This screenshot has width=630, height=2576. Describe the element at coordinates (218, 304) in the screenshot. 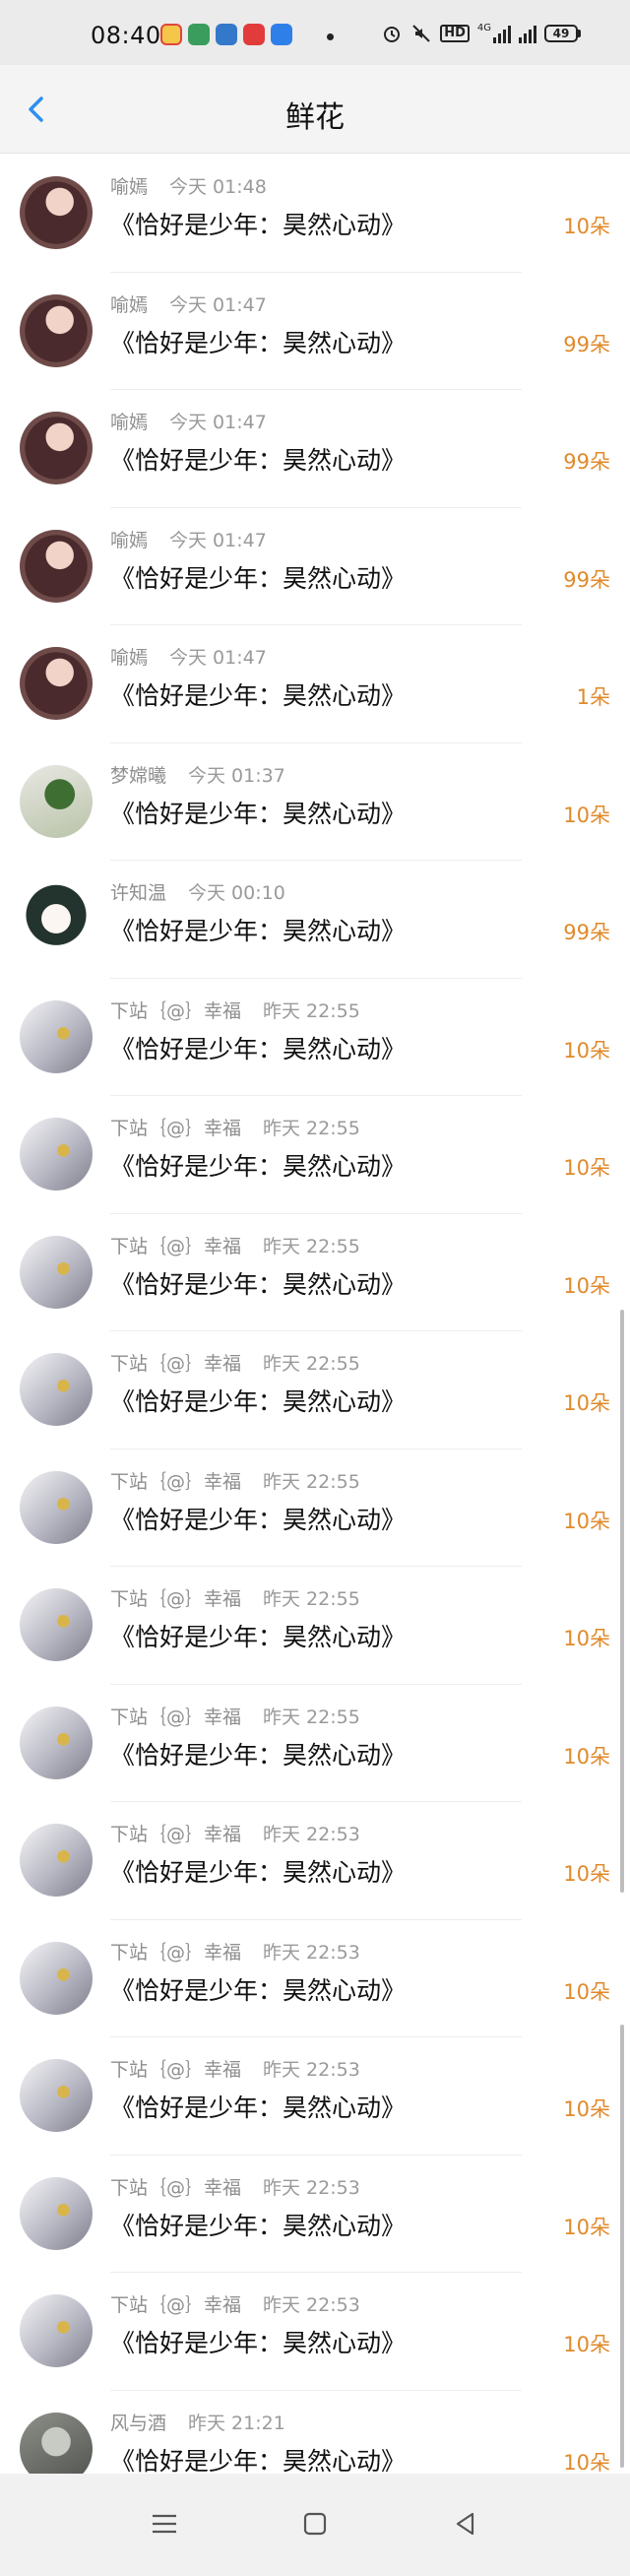

I see `reward-time: 今天 01:47` at that location.